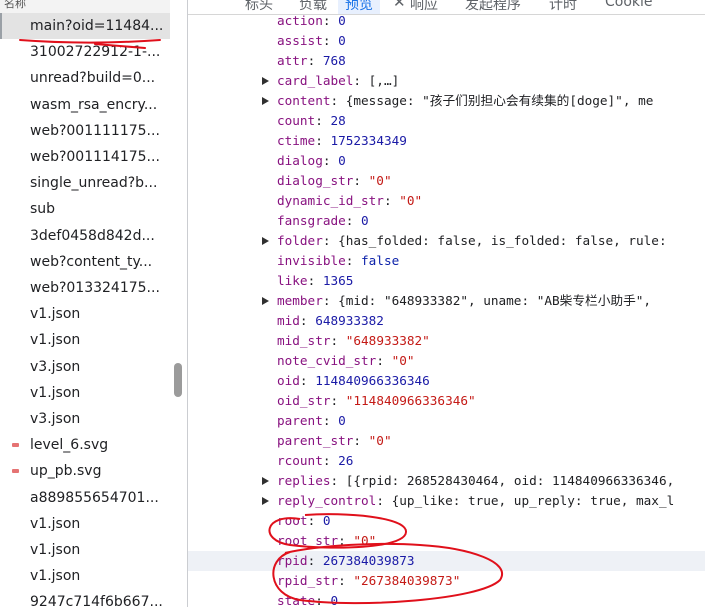  What do you see at coordinates (359, 7) in the screenshot?
I see `tab-2: 预览` at bounding box center [359, 7].